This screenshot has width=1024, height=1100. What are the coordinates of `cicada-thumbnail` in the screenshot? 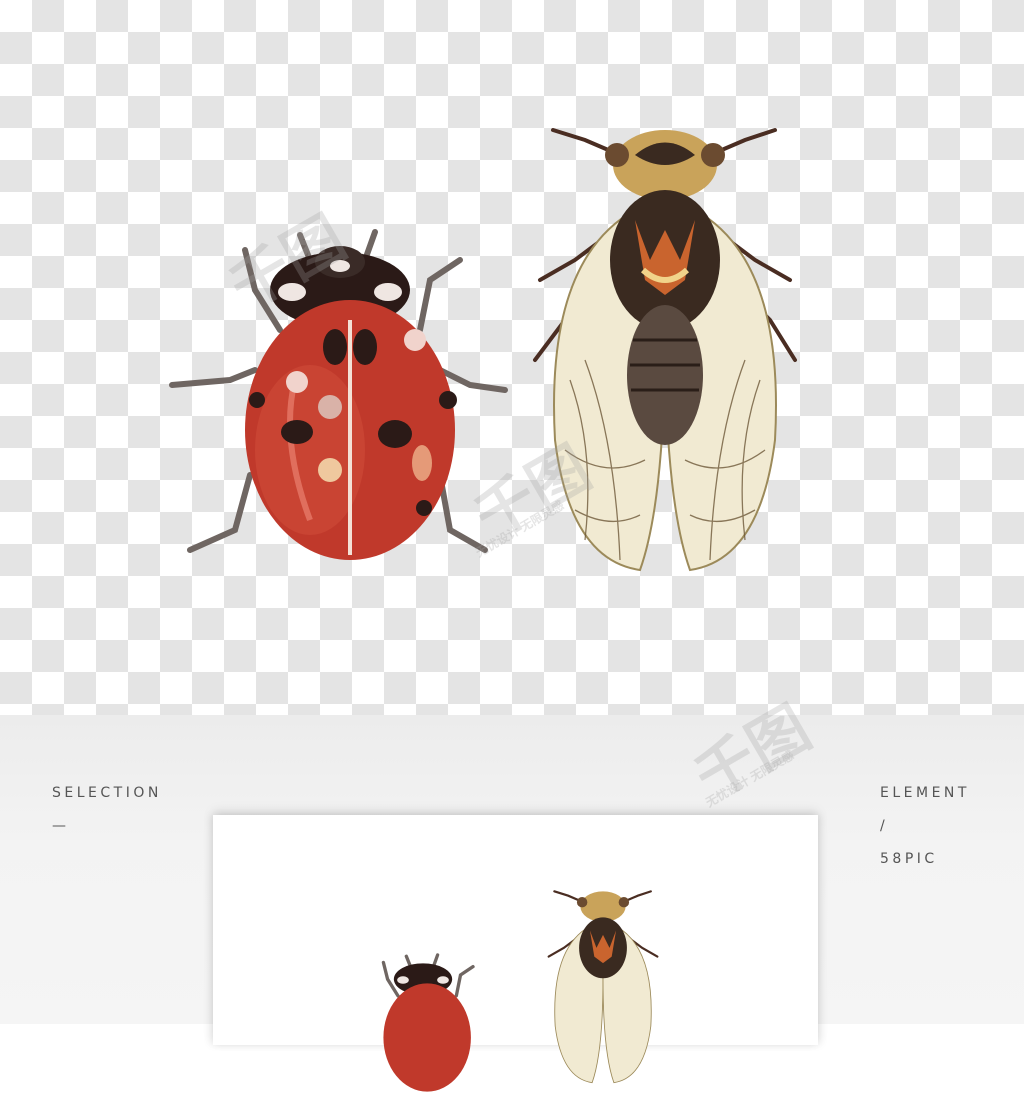 It's located at (603, 987).